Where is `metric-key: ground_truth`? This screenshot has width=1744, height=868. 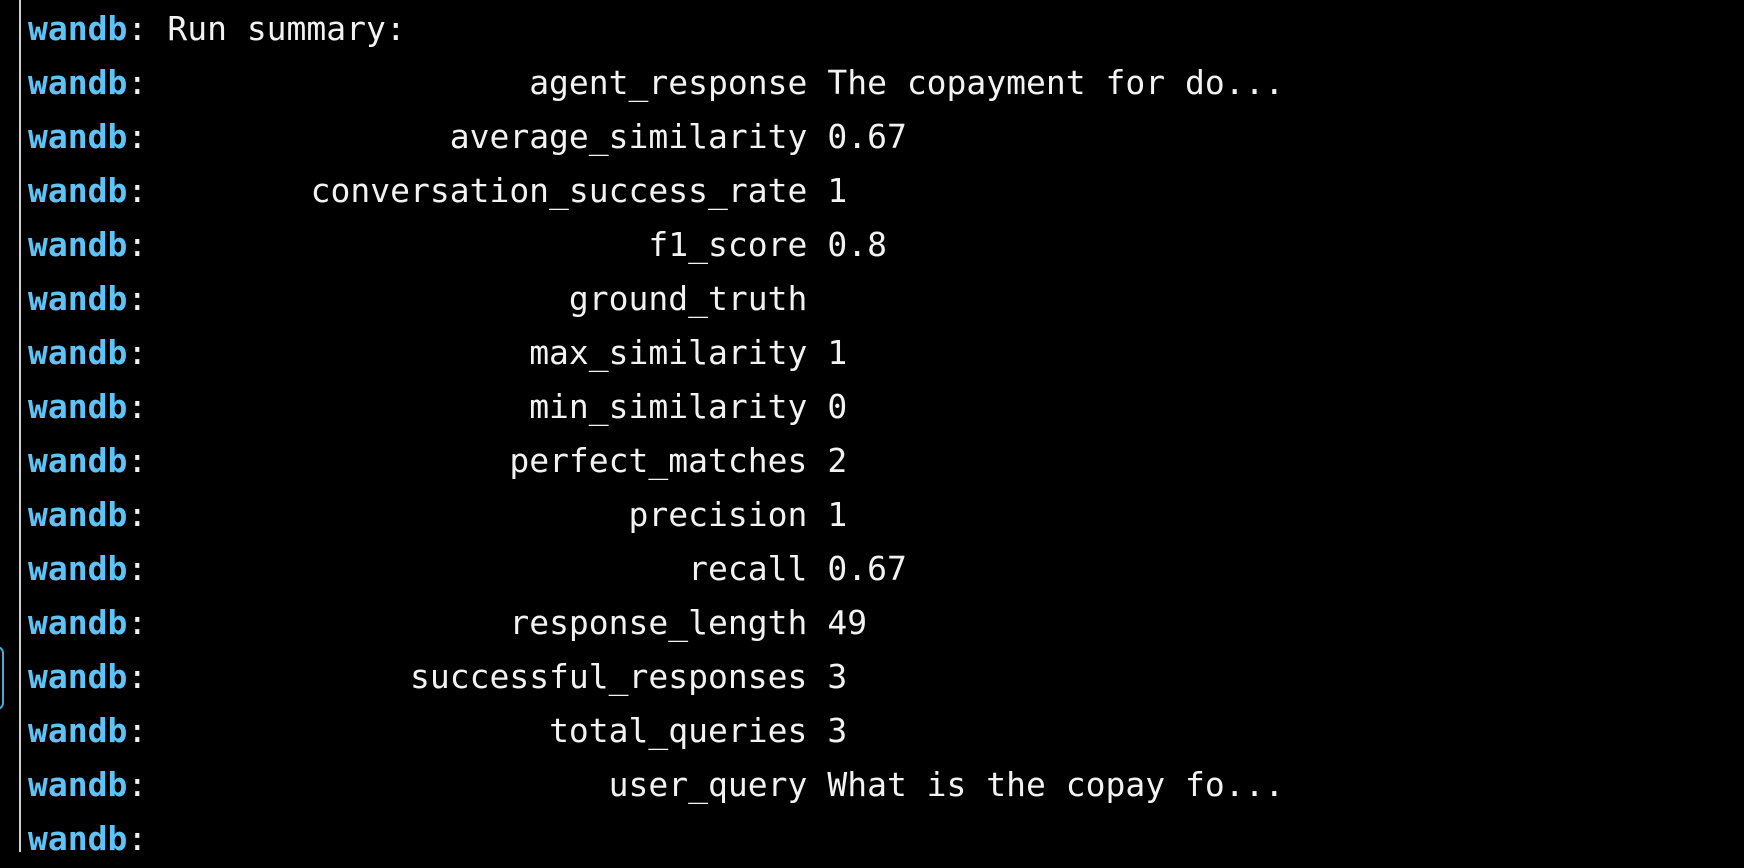 metric-key: ground_truth is located at coordinates (688, 298).